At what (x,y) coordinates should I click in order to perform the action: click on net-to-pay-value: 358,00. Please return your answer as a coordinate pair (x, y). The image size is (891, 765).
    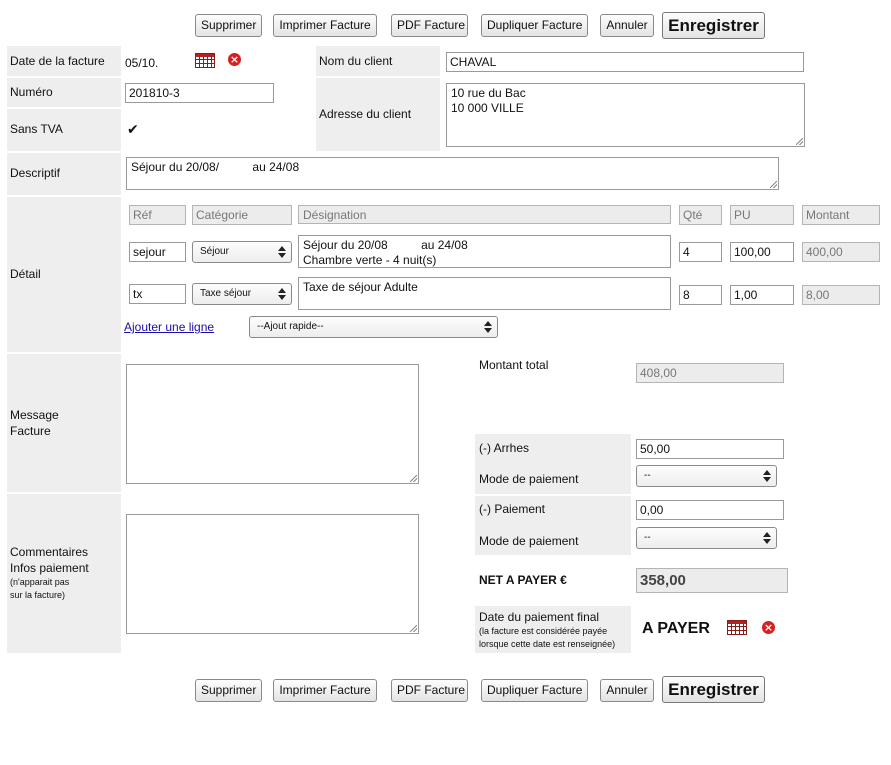
    Looking at the image, I should click on (712, 580).